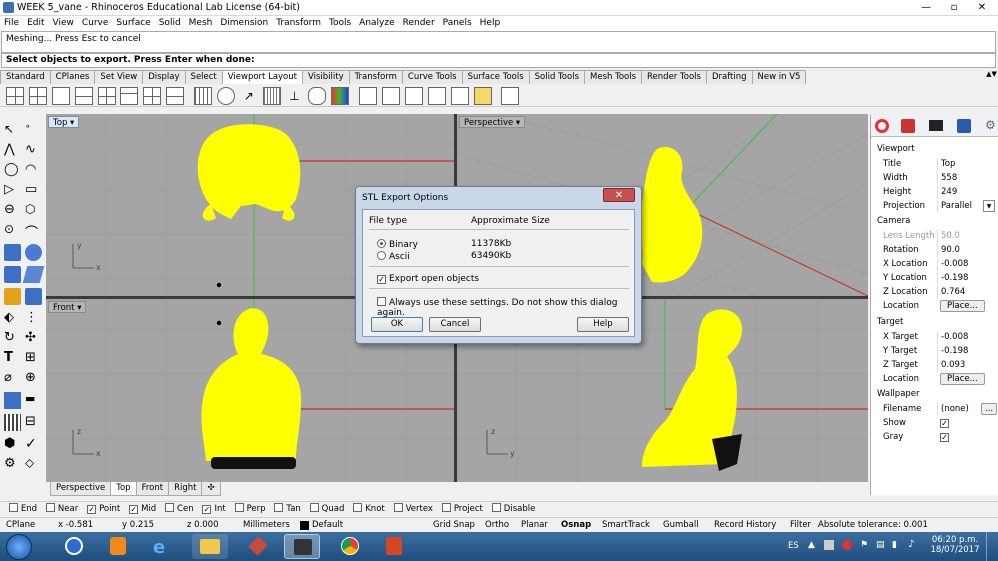  Describe the element at coordinates (459, 96) in the screenshot. I see `enable-detail-icon` at that location.